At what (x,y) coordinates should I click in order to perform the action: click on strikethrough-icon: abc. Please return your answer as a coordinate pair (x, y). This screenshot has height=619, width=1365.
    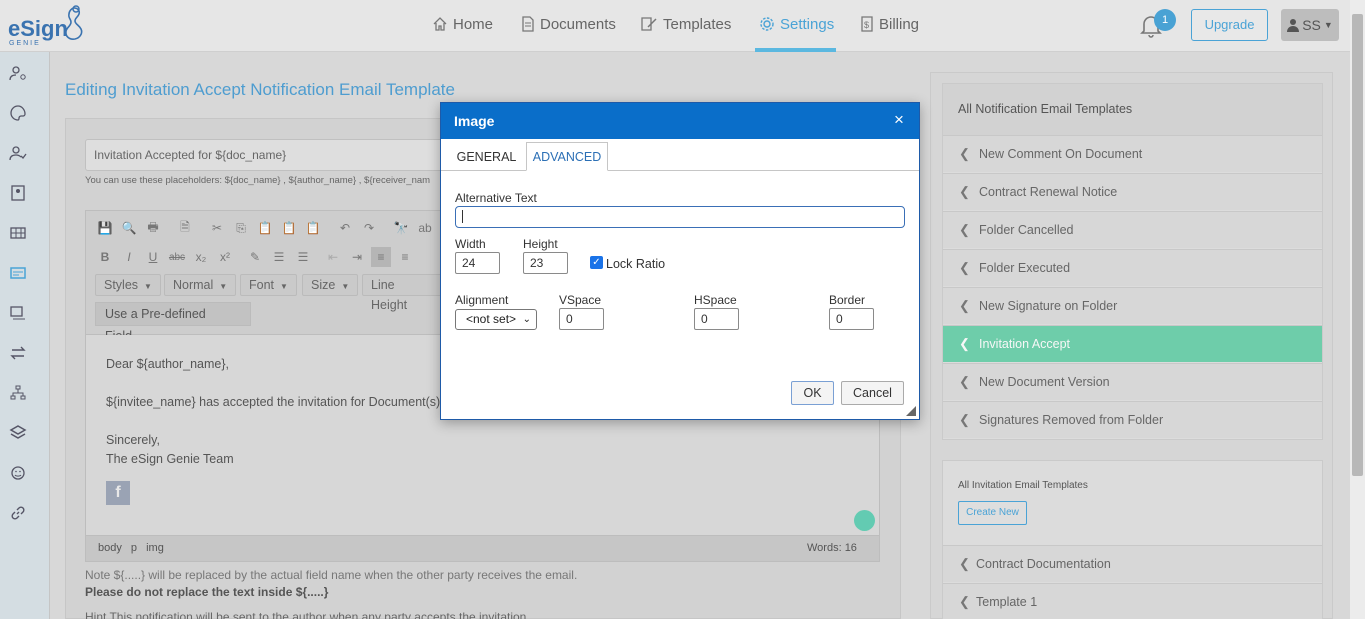
    Looking at the image, I should click on (177, 257).